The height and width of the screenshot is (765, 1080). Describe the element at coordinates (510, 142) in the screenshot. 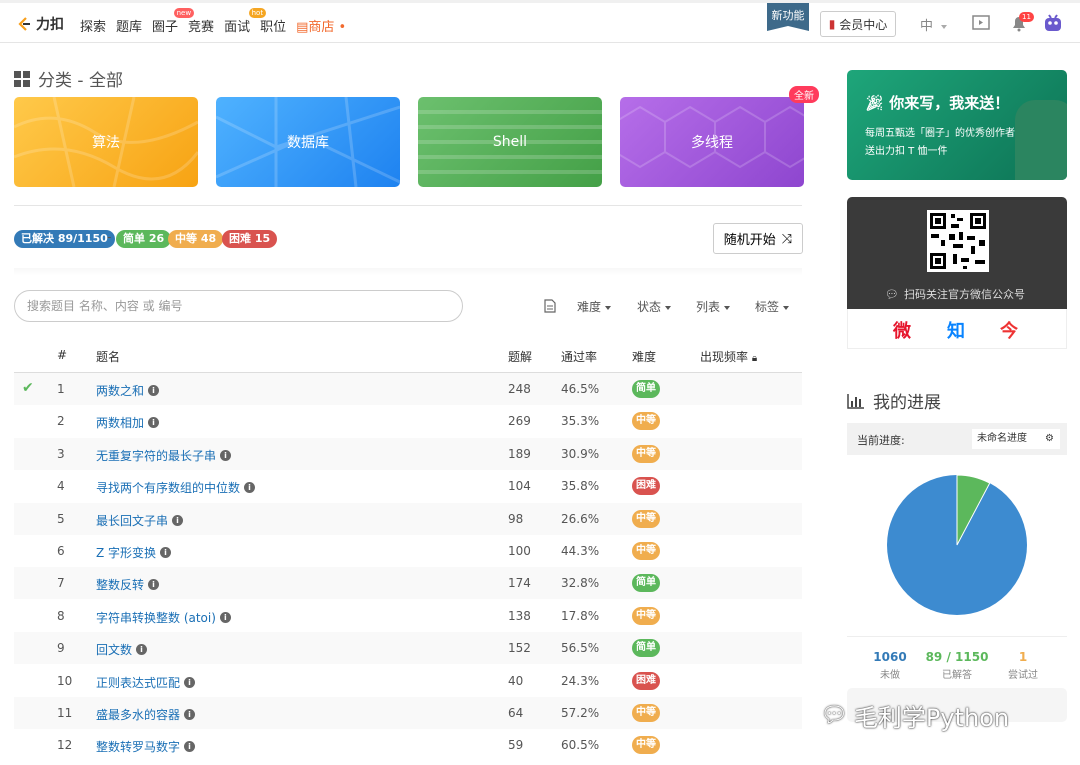

I see `category-card-shell: Shell` at that location.